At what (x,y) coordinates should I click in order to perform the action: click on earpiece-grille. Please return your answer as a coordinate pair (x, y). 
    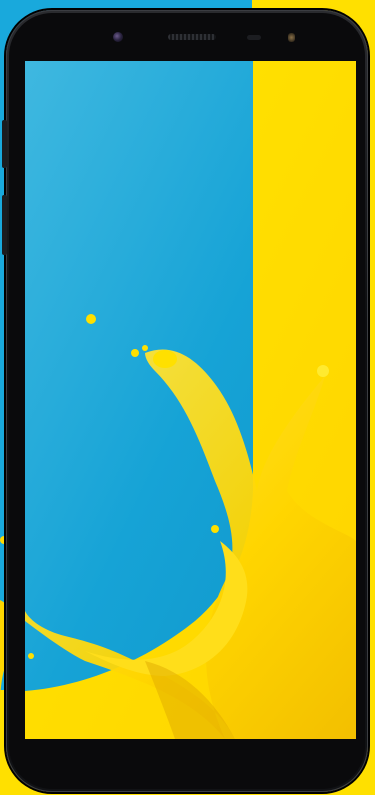
    Looking at the image, I should click on (192, 37).